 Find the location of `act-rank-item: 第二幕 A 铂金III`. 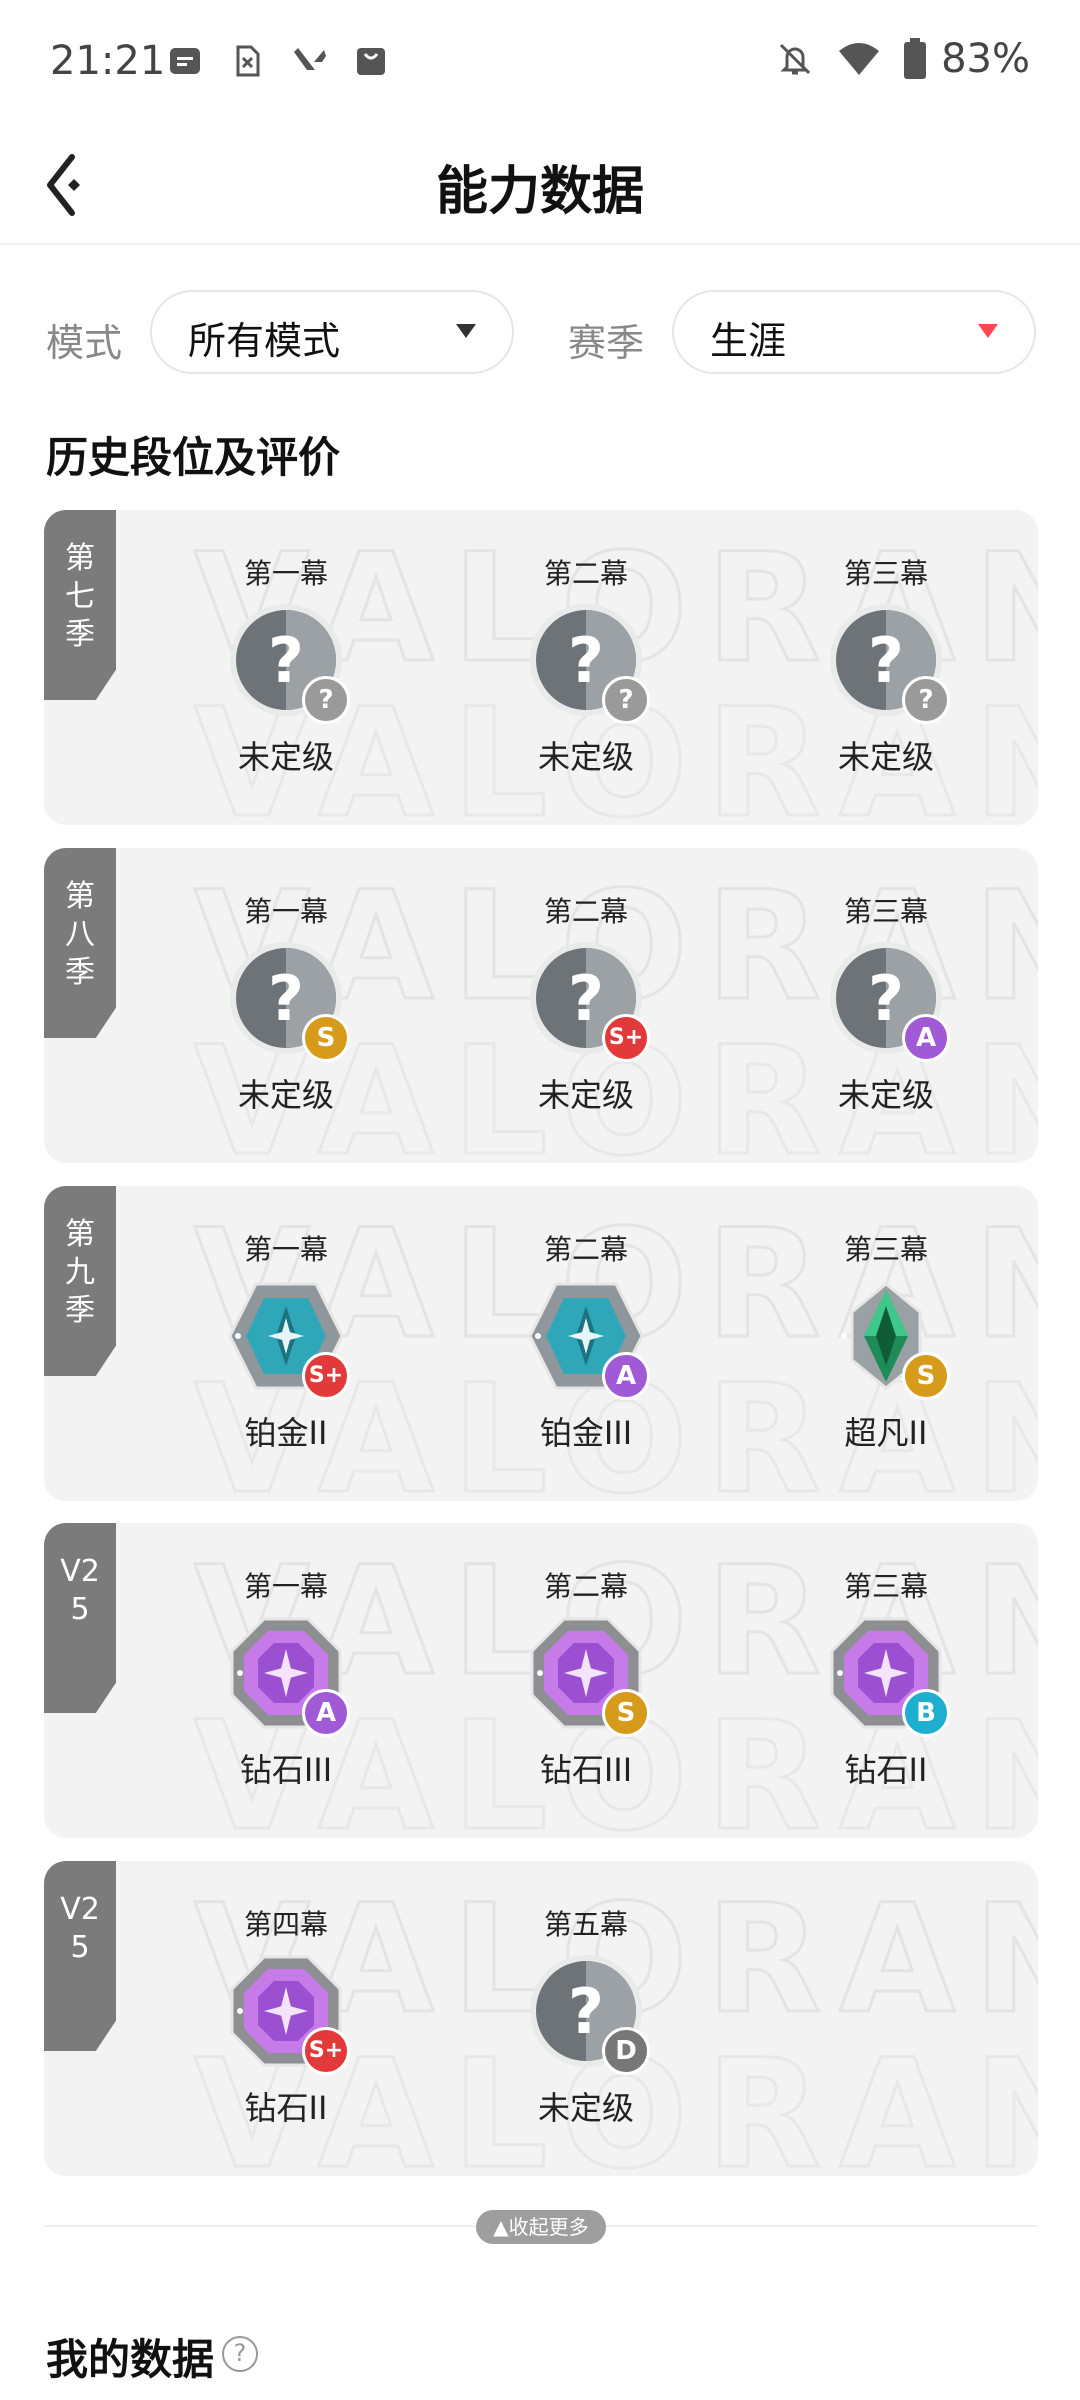

act-rank-item: 第二幕 A 铂金III is located at coordinates (586, 1353).